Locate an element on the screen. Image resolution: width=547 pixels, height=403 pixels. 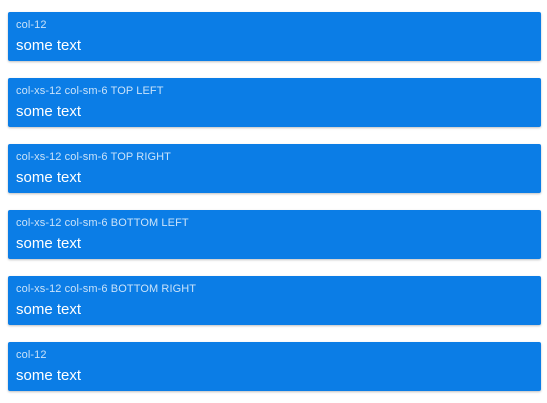
card-col-12-top: col-12 some text is located at coordinates (274, 36).